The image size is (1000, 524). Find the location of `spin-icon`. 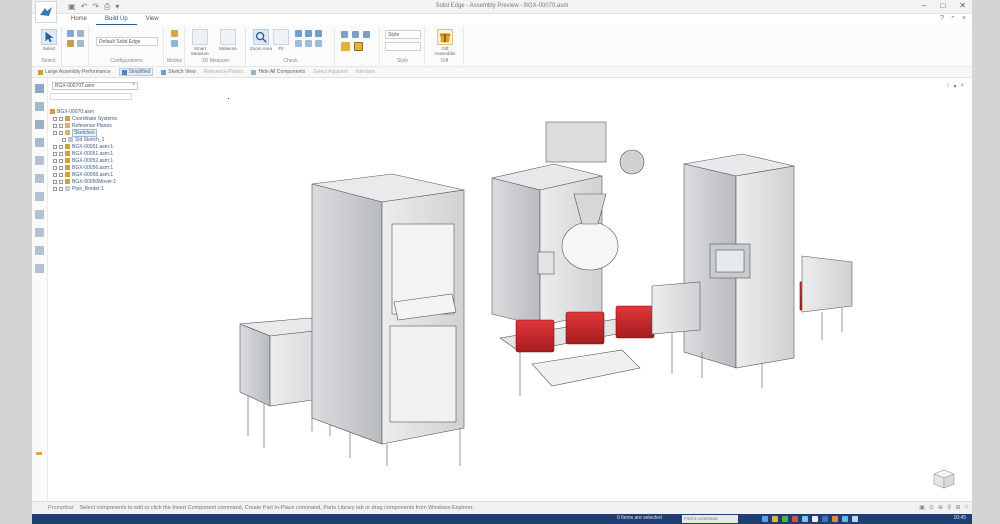

spin-icon is located at coordinates (318, 33).